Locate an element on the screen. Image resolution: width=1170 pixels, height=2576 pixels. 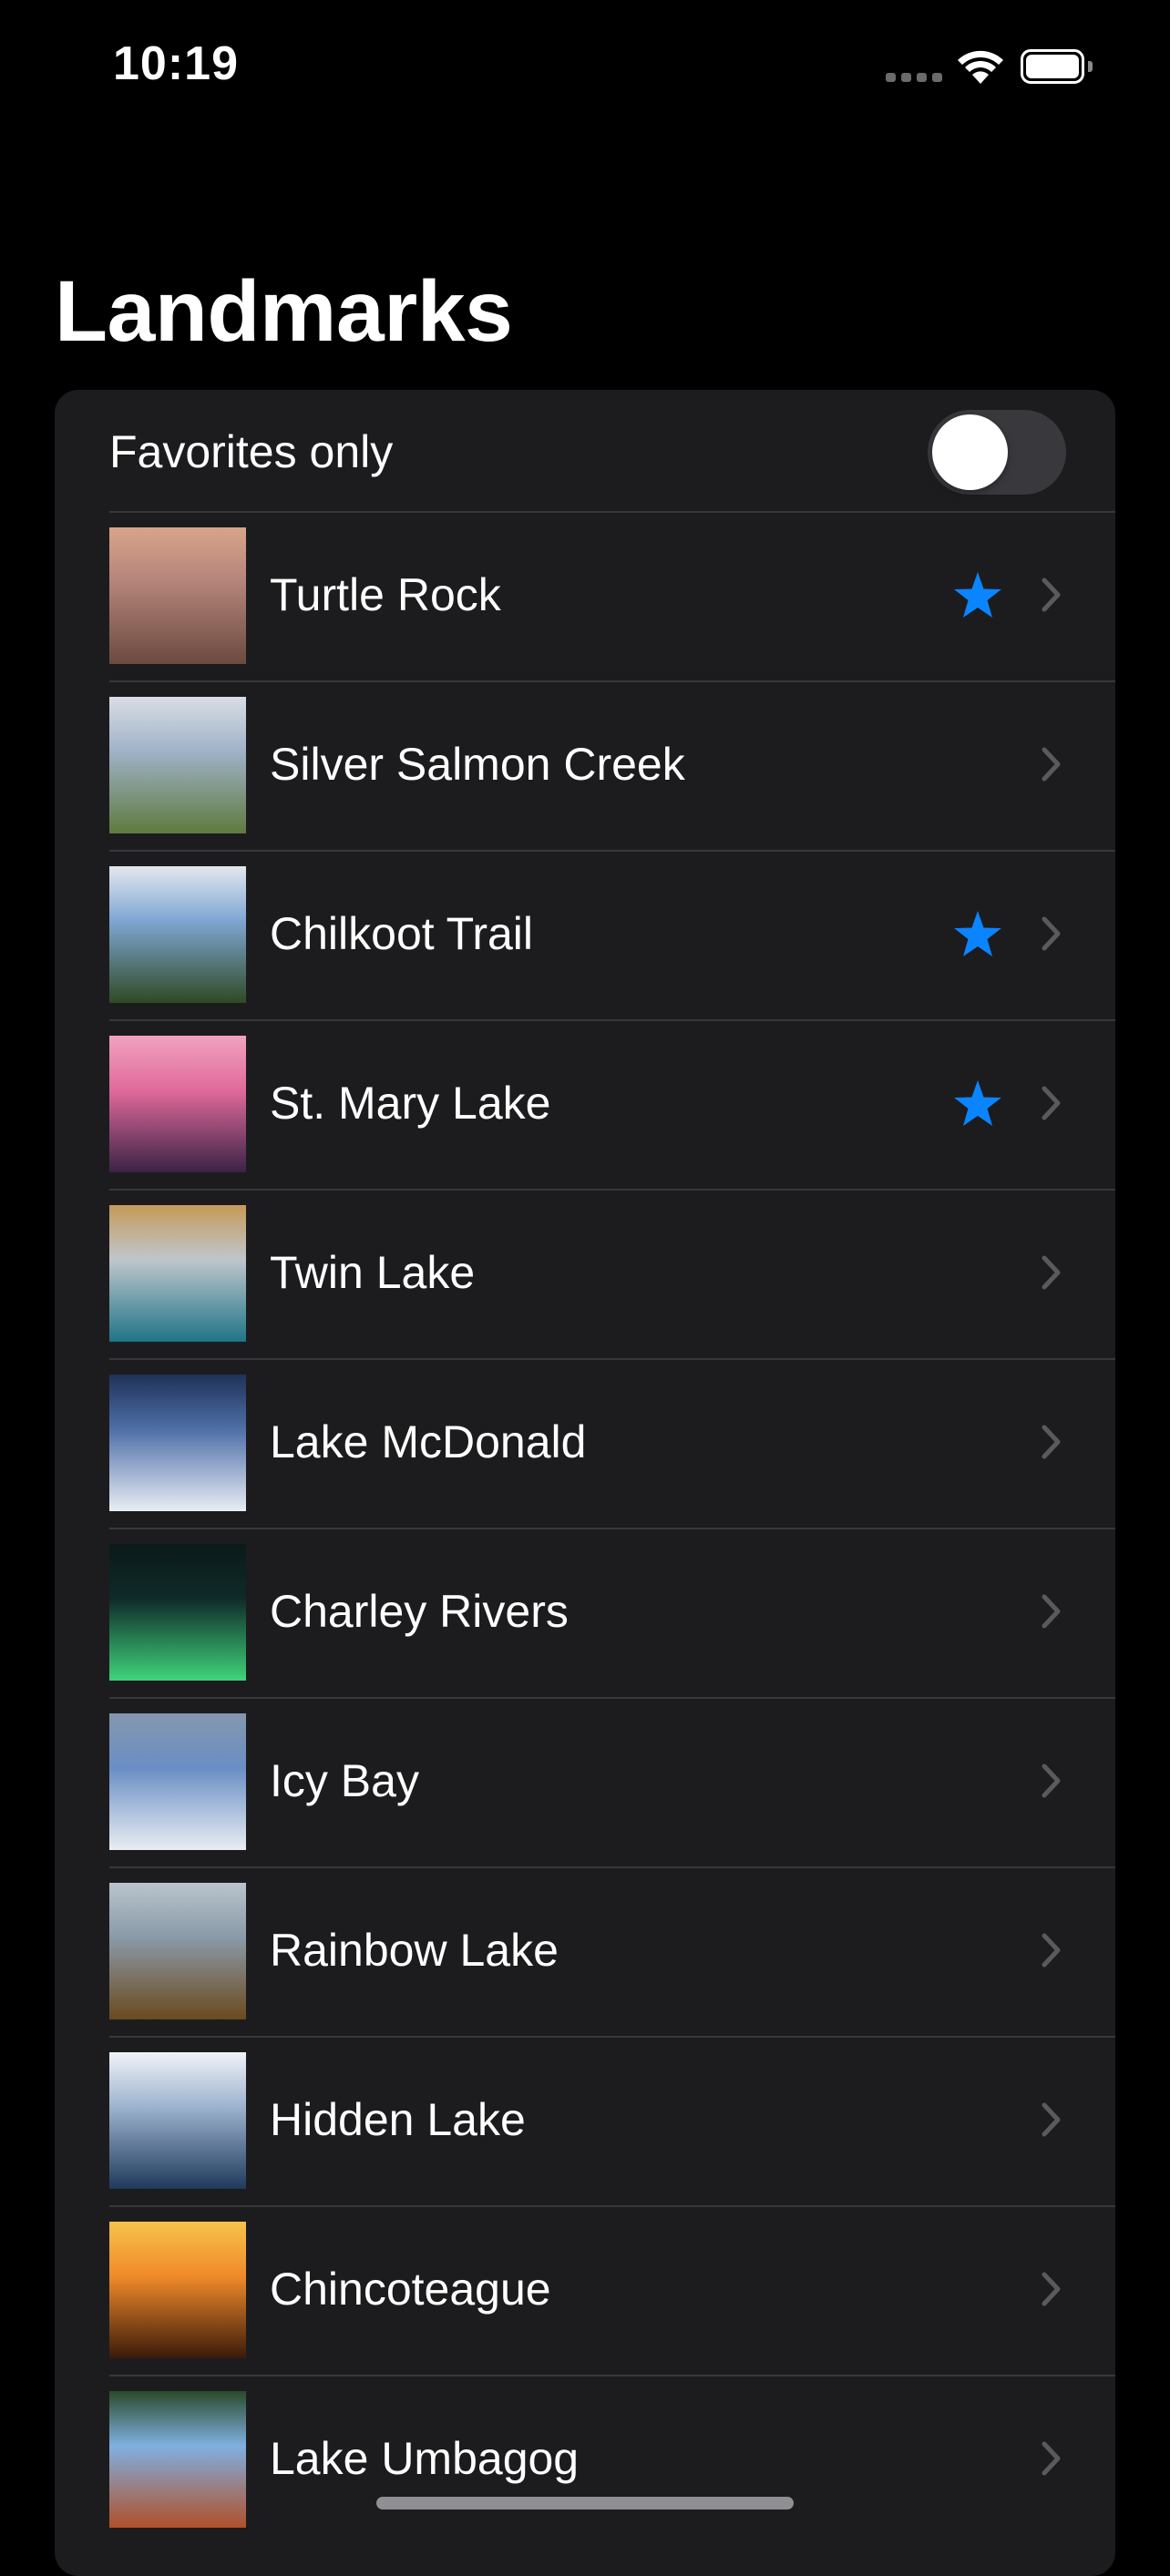
page-title: Landmarks is located at coordinates (284, 311).